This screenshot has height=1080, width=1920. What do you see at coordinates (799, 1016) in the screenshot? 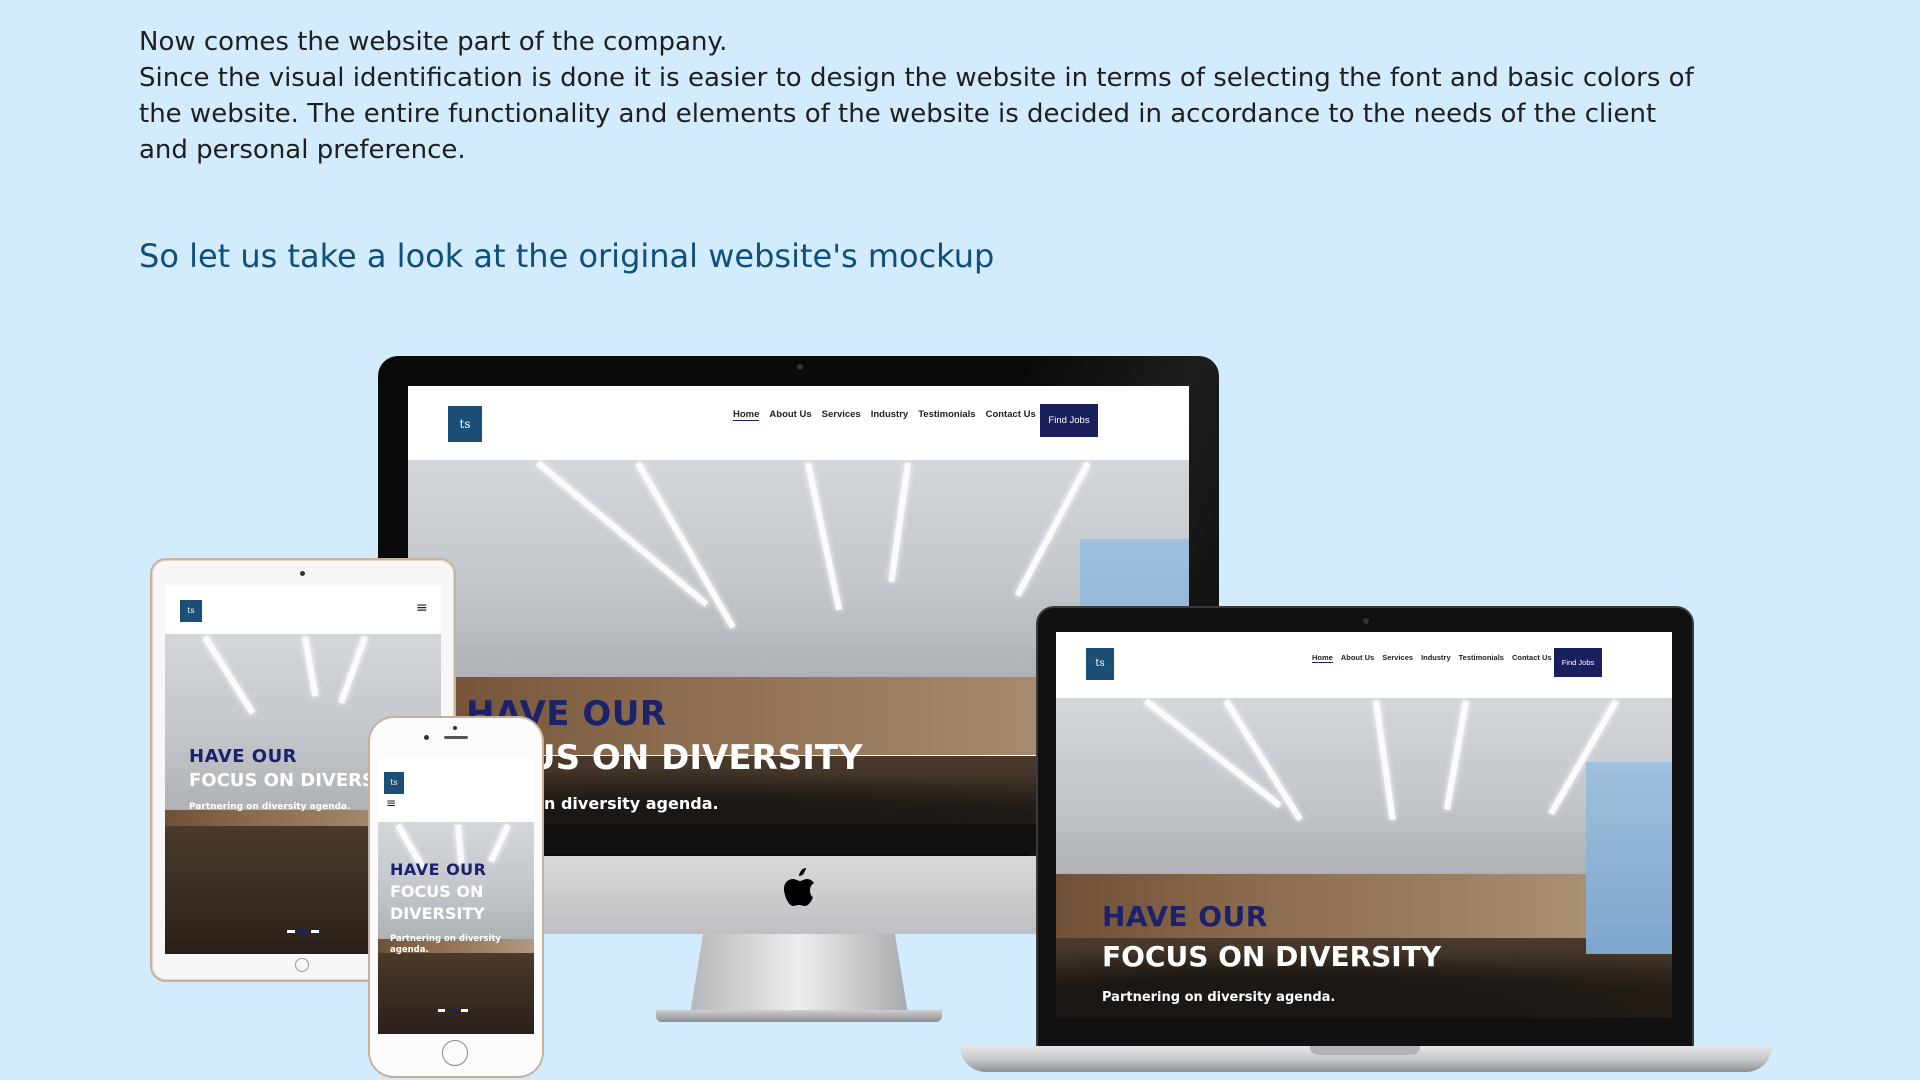
I see `imac-stand-foot` at bounding box center [799, 1016].